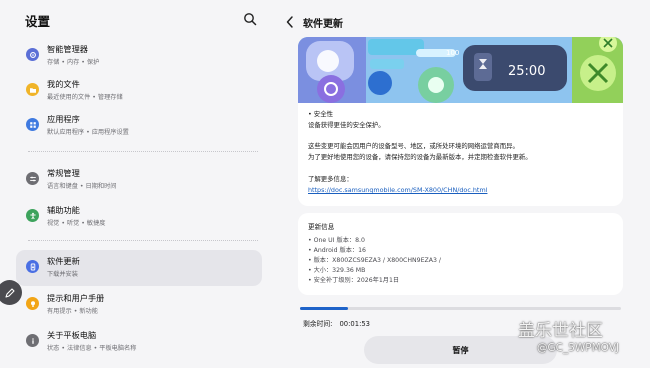 This screenshot has width=650, height=368. What do you see at coordinates (526, 71) in the screenshot?
I see `banner-clock: 25:00` at bounding box center [526, 71].